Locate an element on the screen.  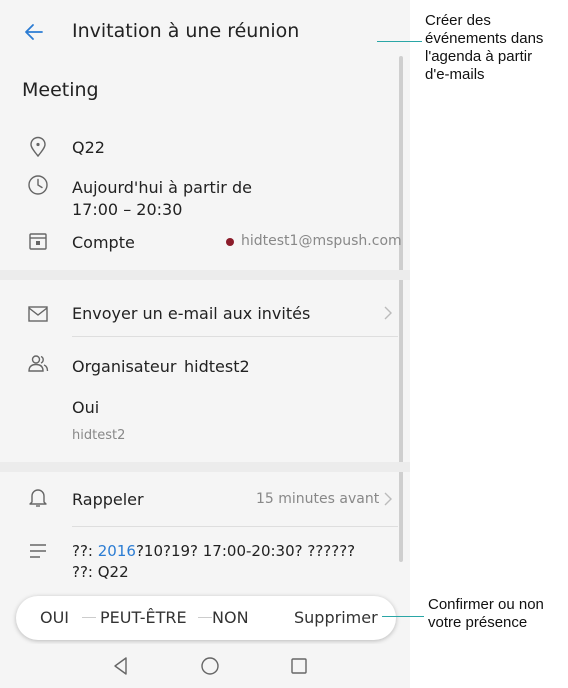
annotation-bottom: Confirmer ou non votre présence is located at coordinates (486, 614).